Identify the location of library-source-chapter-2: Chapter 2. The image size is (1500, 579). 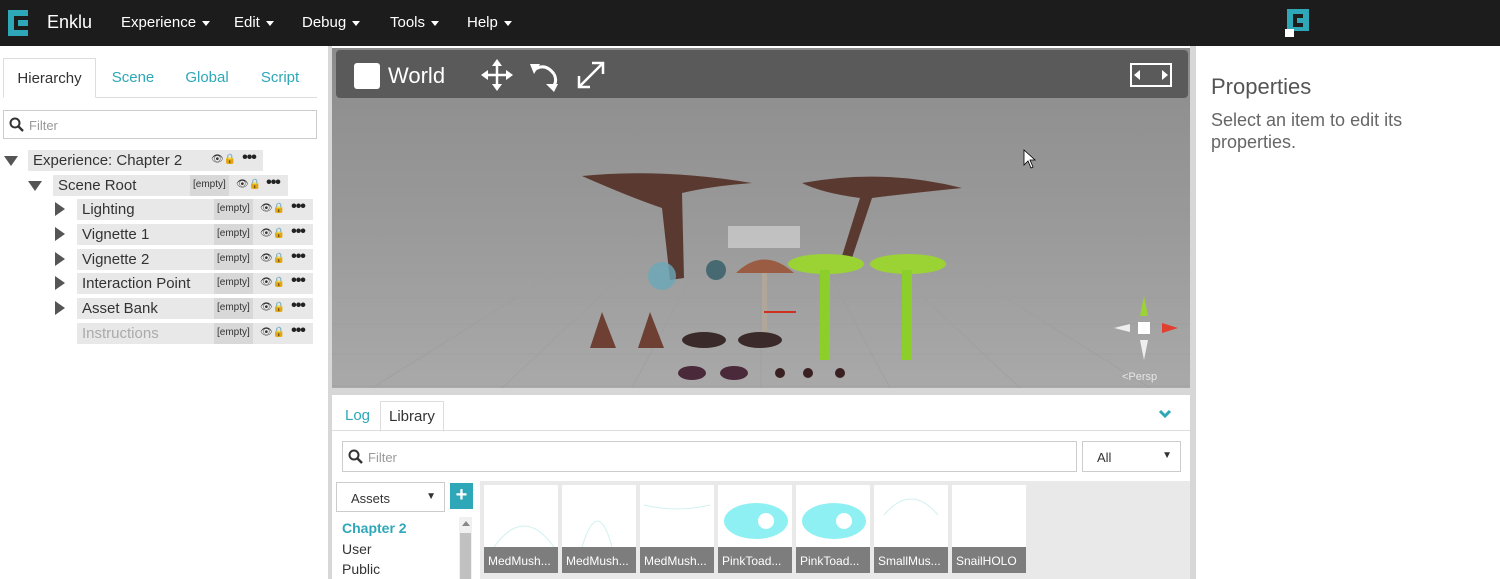
(374, 528).